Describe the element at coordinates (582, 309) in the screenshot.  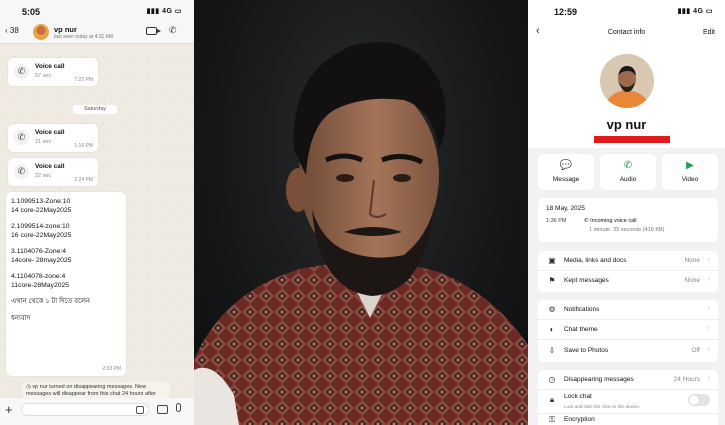
I see `row-label: Notifications` at that location.